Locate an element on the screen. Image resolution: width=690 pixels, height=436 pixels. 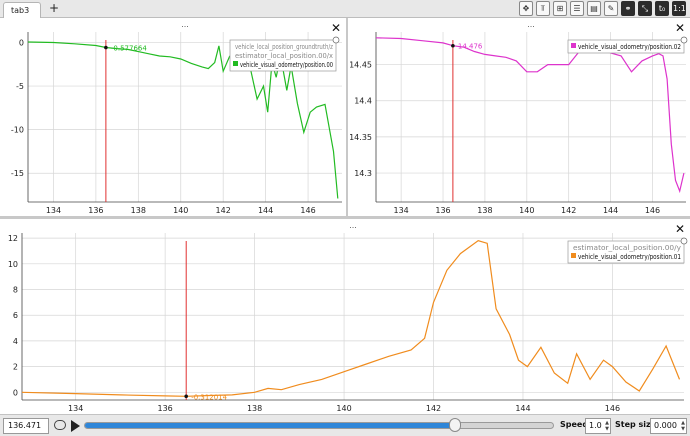
reference-line-icon: ⫪ is located at coordinates (543, 8).